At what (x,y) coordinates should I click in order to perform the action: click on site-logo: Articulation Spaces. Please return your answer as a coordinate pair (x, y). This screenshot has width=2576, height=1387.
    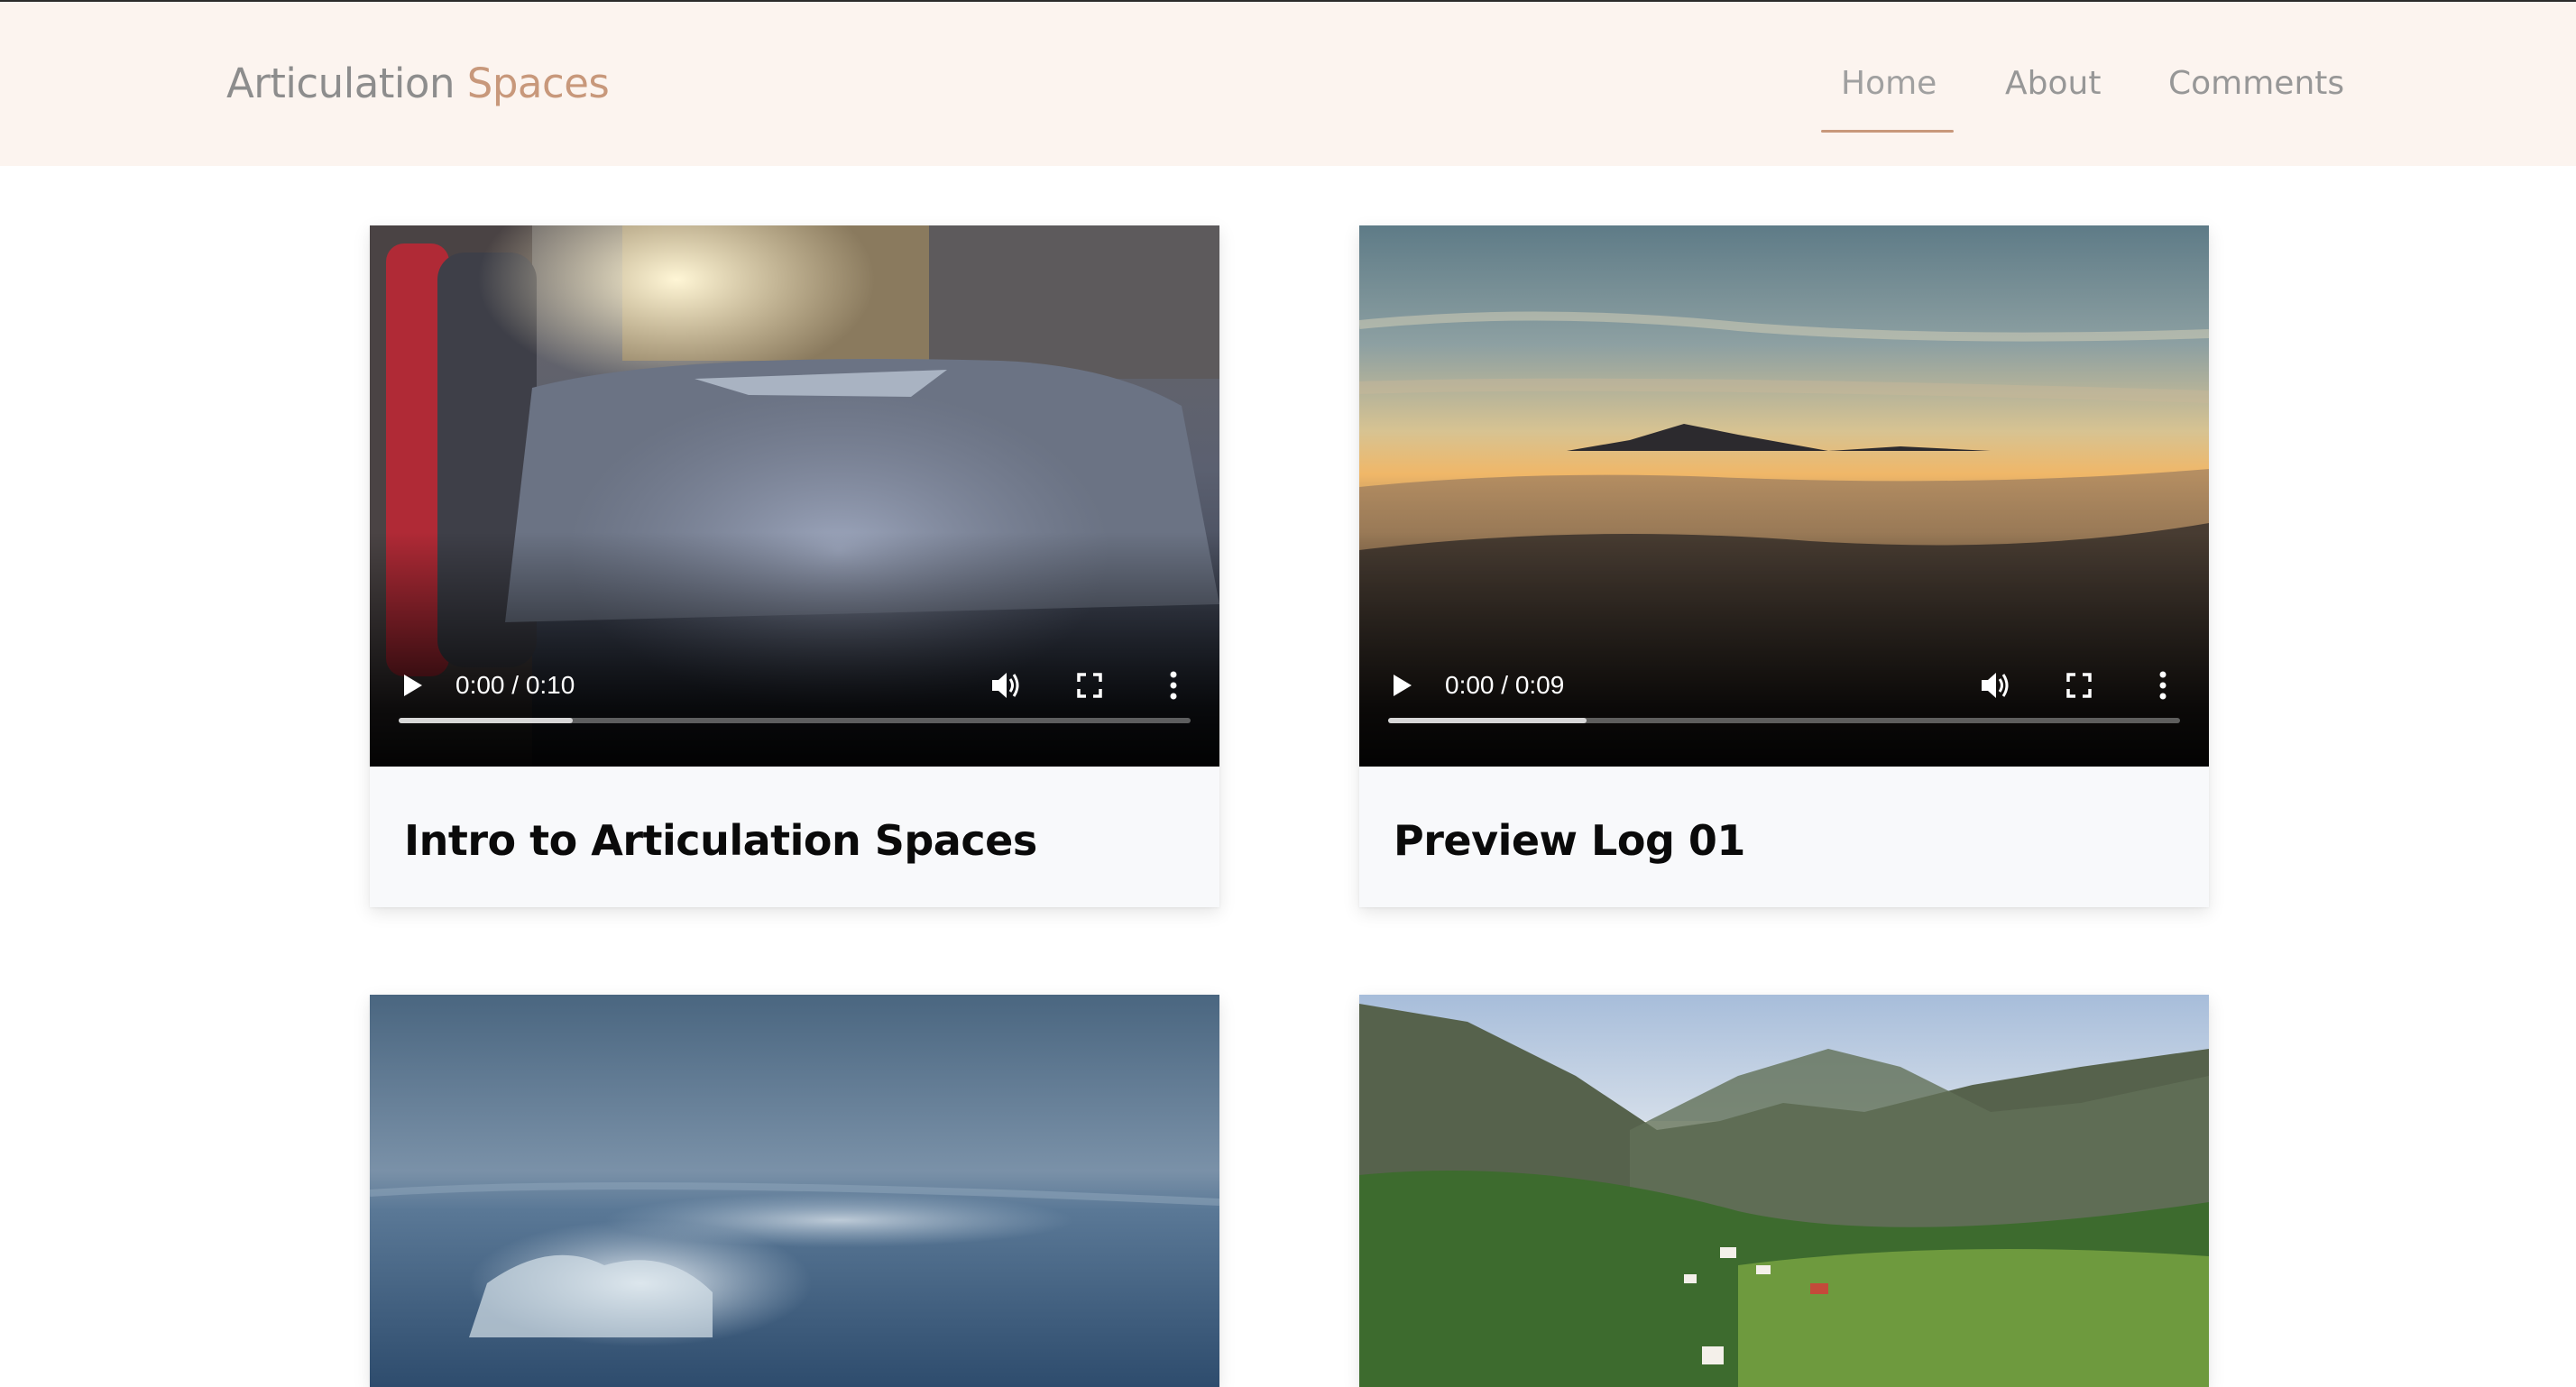
    Looking at the image, I should click on (418, 84).